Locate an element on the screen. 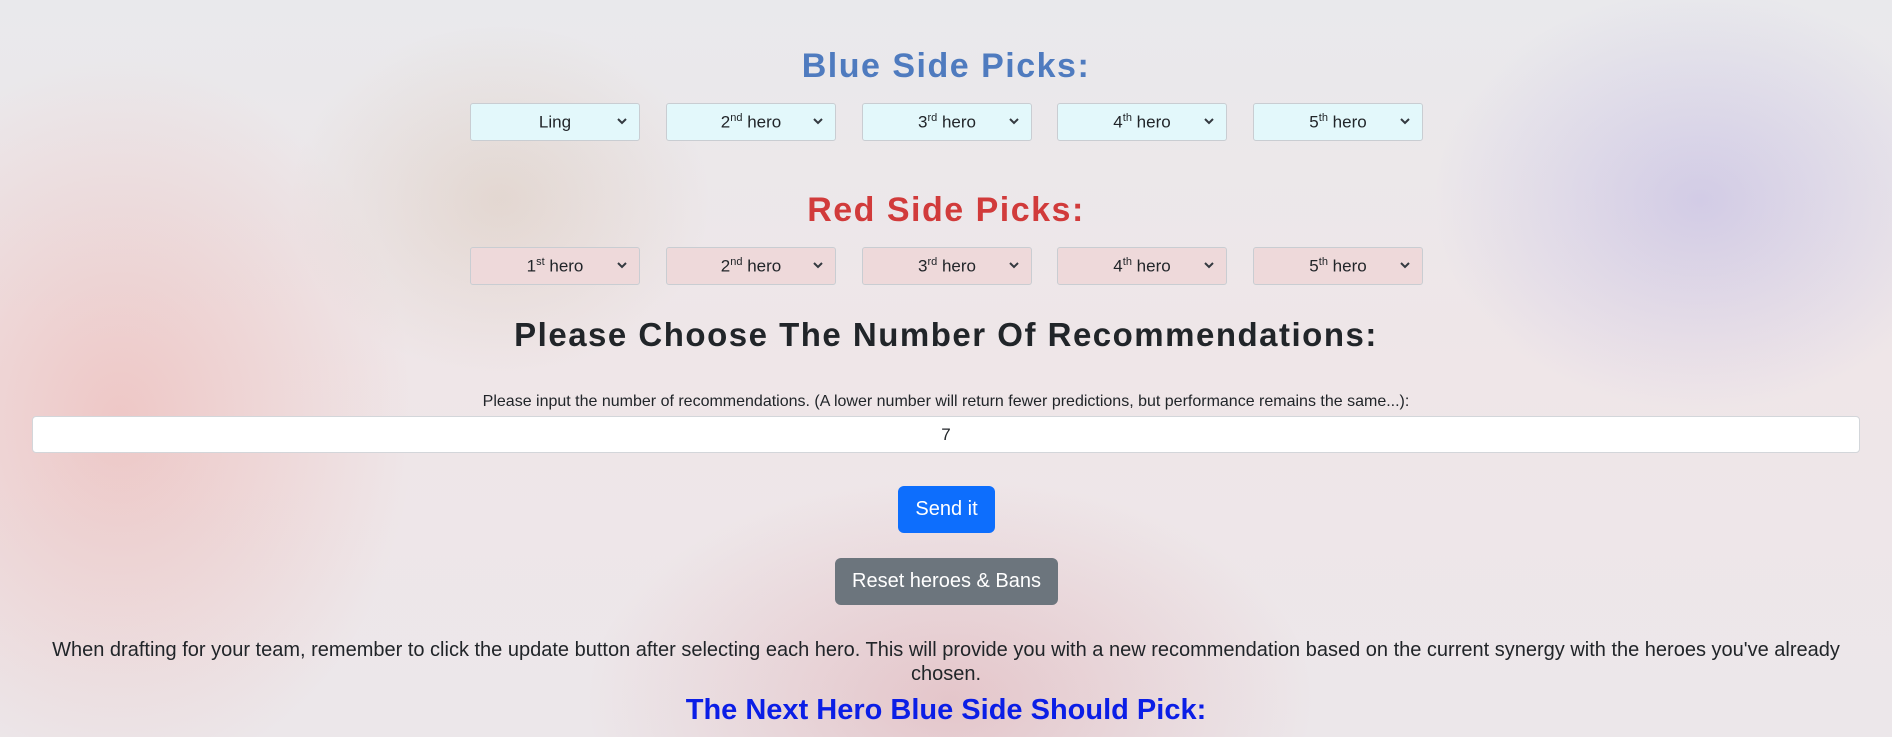  send-button: Send it is located at coordinates (946, 509).